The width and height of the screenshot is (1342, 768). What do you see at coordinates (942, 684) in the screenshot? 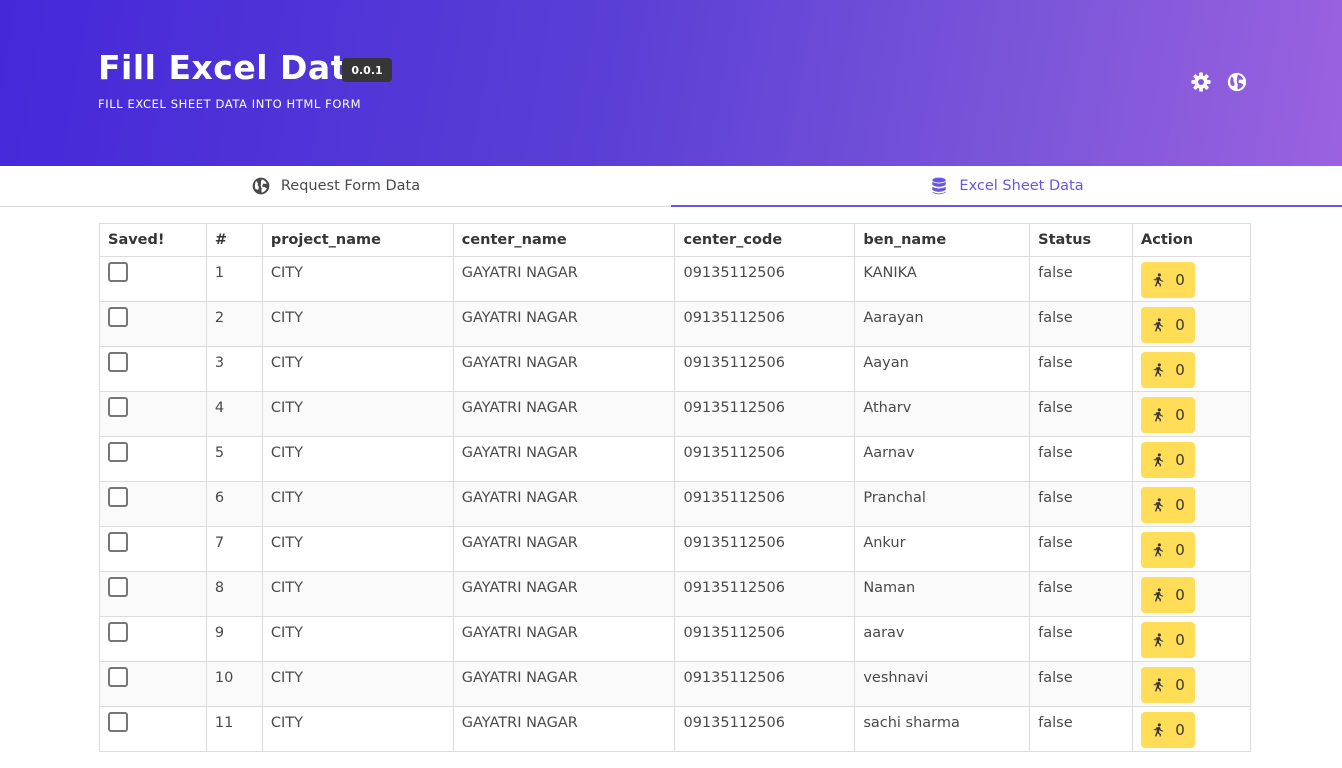
I see `ben-name-cell: veshnavi` at bounding box center [942, 684].